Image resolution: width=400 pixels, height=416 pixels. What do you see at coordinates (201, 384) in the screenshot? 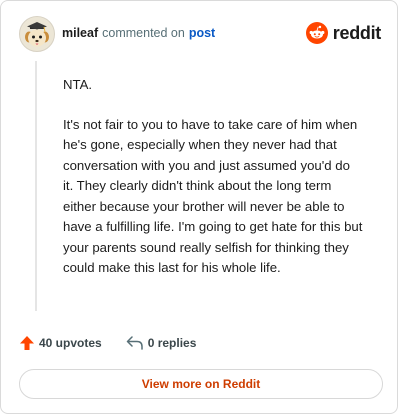
I see `view-more-button: View more on Reddit` at bounding box center [201, 384].